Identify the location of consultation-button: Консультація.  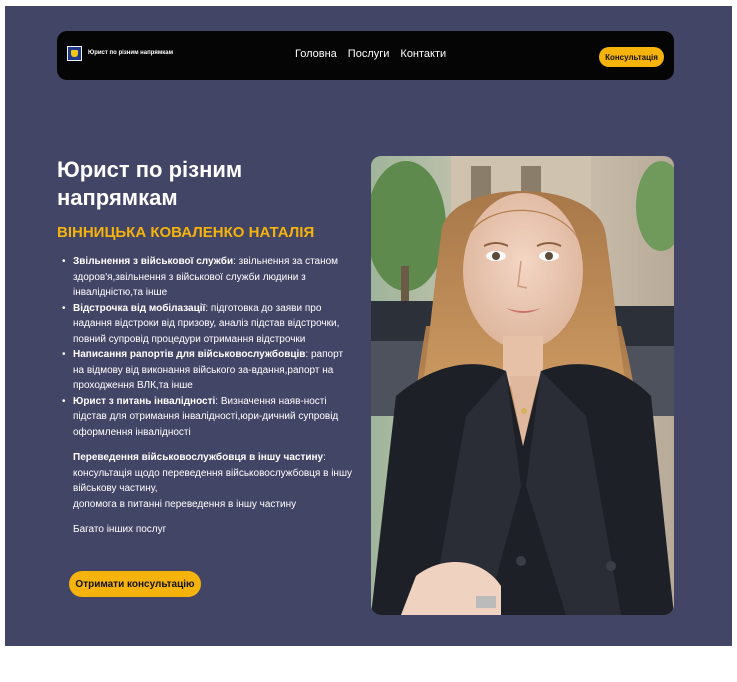
(631, 57).